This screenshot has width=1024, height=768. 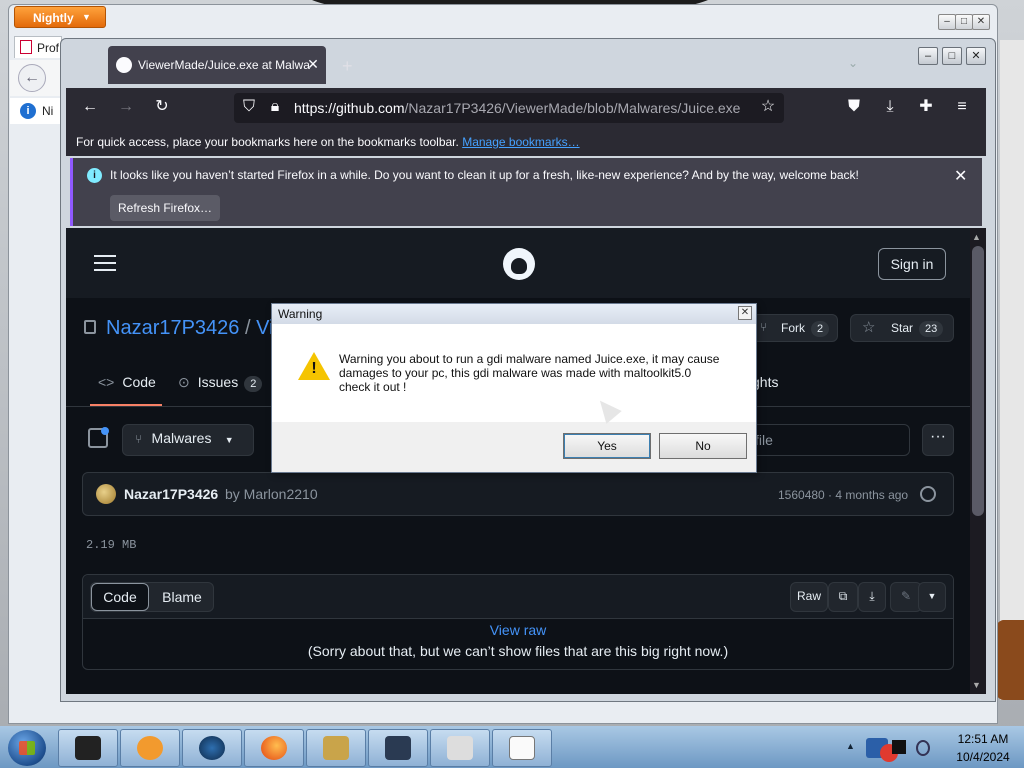 What do you see at coordinates (249, 108) in the screenshot?
I see `shield-icon: ⛉` at bounding box center [249, 108].